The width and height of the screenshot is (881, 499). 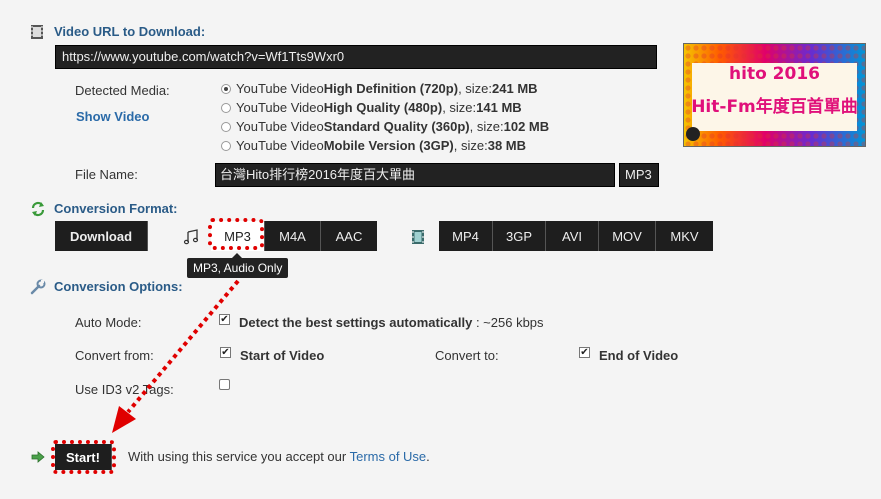 What do you see at coordinates (176, 356) in the screenshot?
I see `annotation-arrow` at bounding box center [176, 356].